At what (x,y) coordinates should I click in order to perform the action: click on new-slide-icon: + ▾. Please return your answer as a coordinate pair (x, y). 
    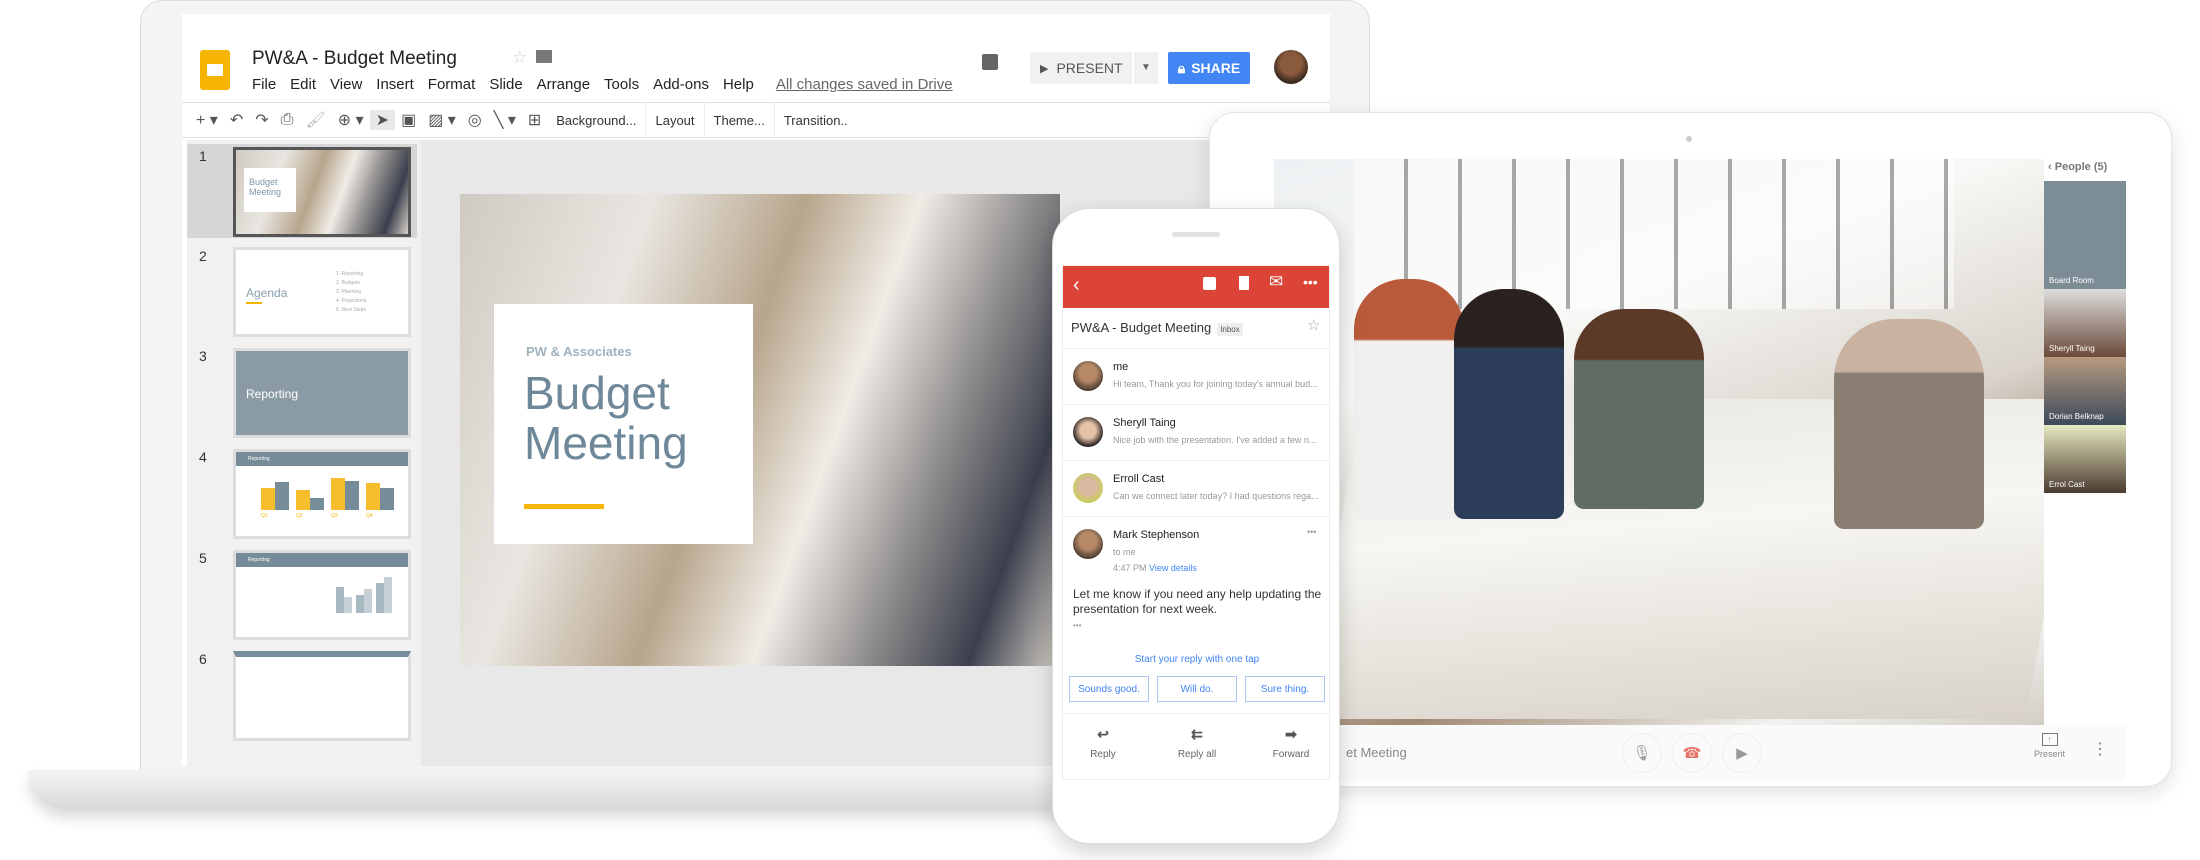
    Looking at the image, I should click on (207, 120).